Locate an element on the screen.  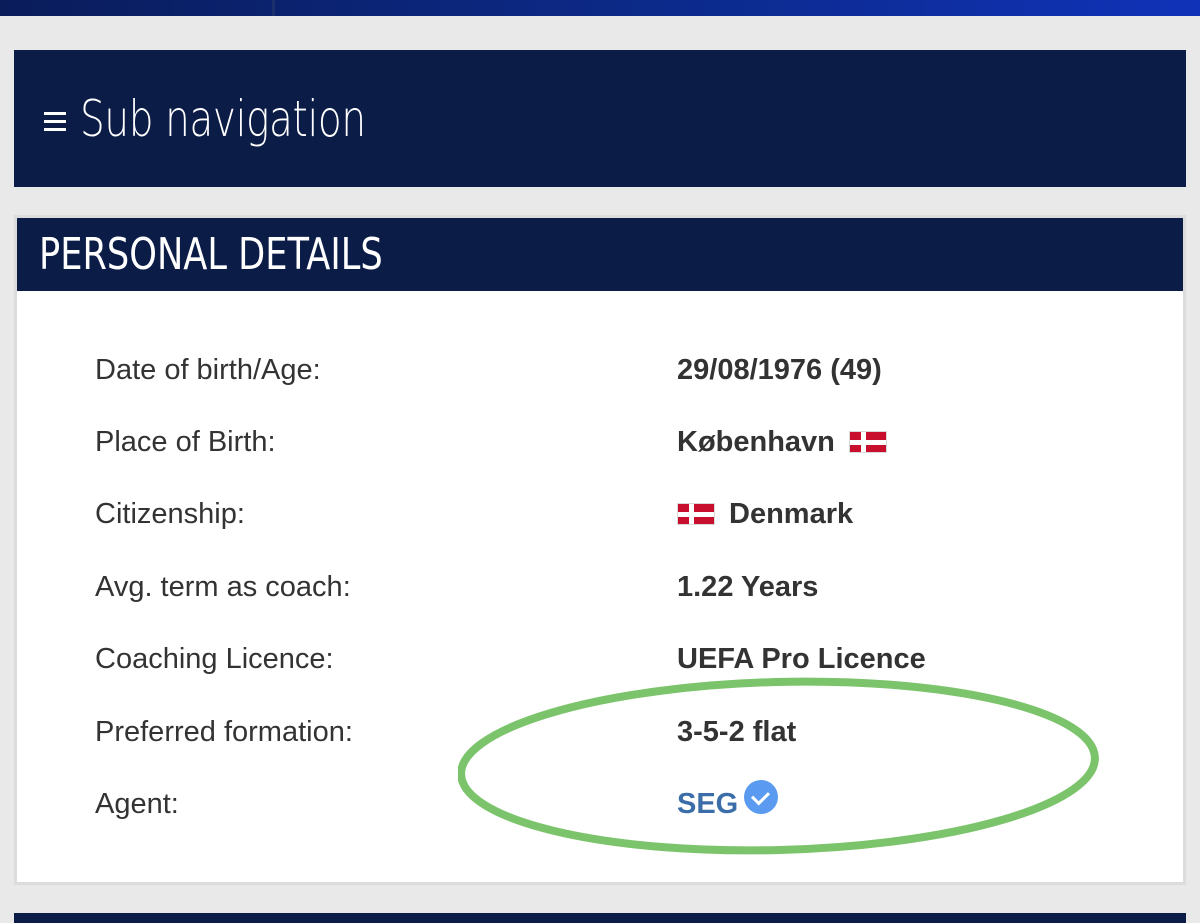
top-navigation-bar is located at coordinates (600, 8).